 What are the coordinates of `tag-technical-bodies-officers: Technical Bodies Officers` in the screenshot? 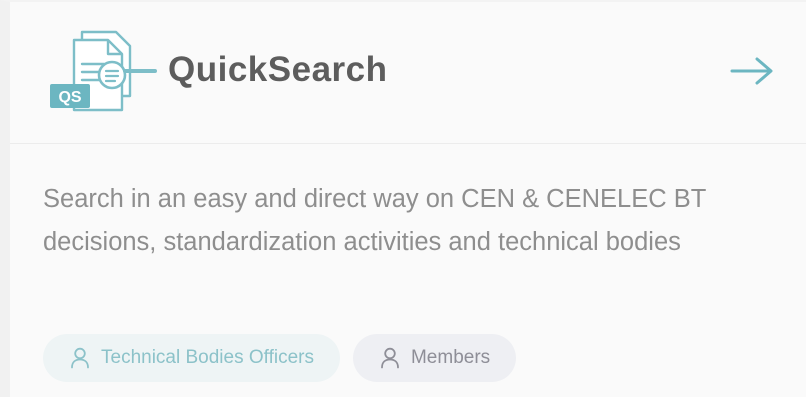 It's located at (191, 358).